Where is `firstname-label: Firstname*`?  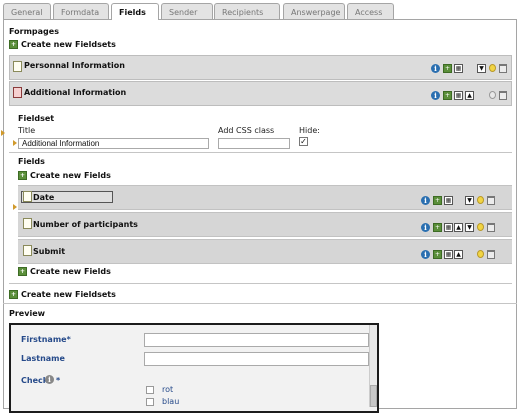 firstname-label: Firstname* is located at coordinates (46, 339).